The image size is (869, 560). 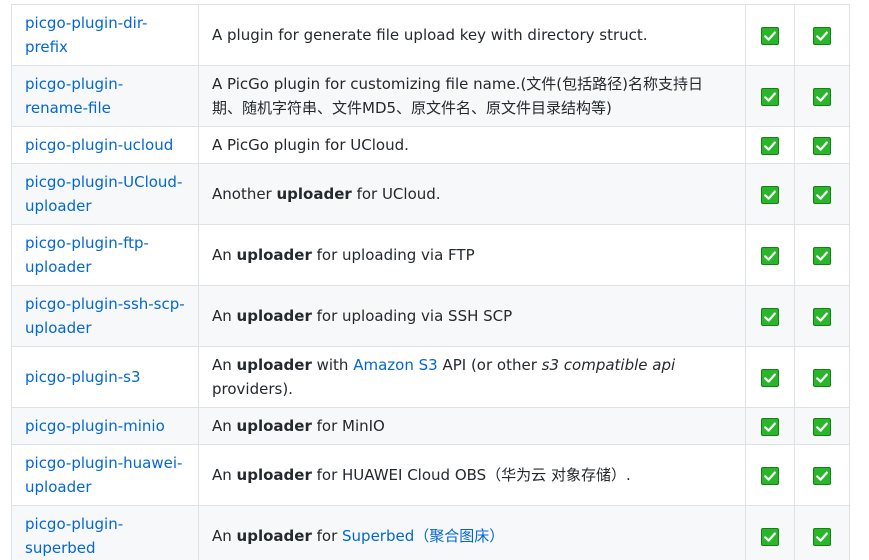 I want to click on description-text: for uploading via FTP, so click(x=393, y=255).